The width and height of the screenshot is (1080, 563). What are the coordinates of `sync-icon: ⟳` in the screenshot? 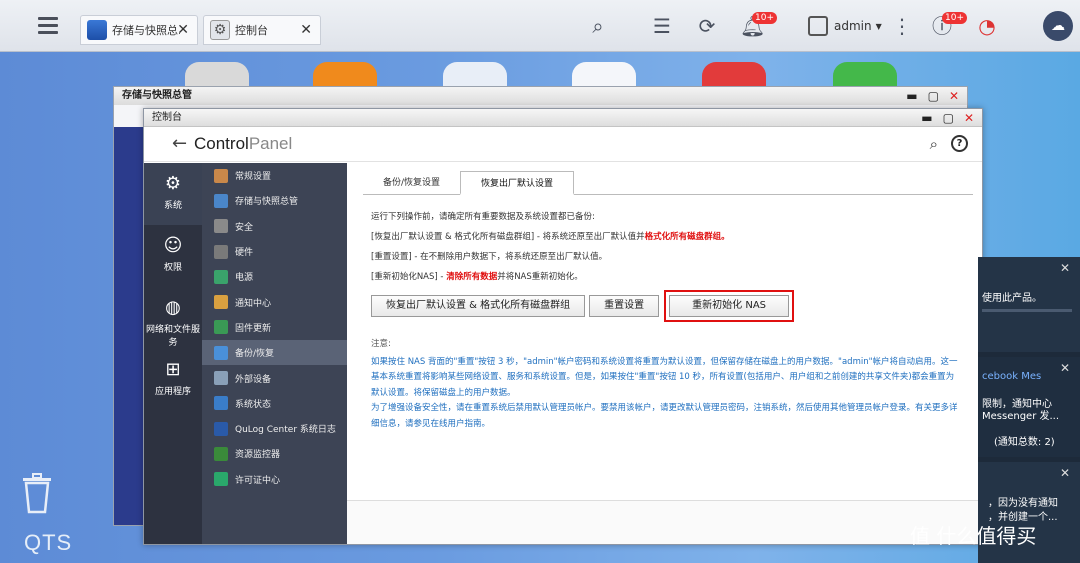 It's located at (707, 26).